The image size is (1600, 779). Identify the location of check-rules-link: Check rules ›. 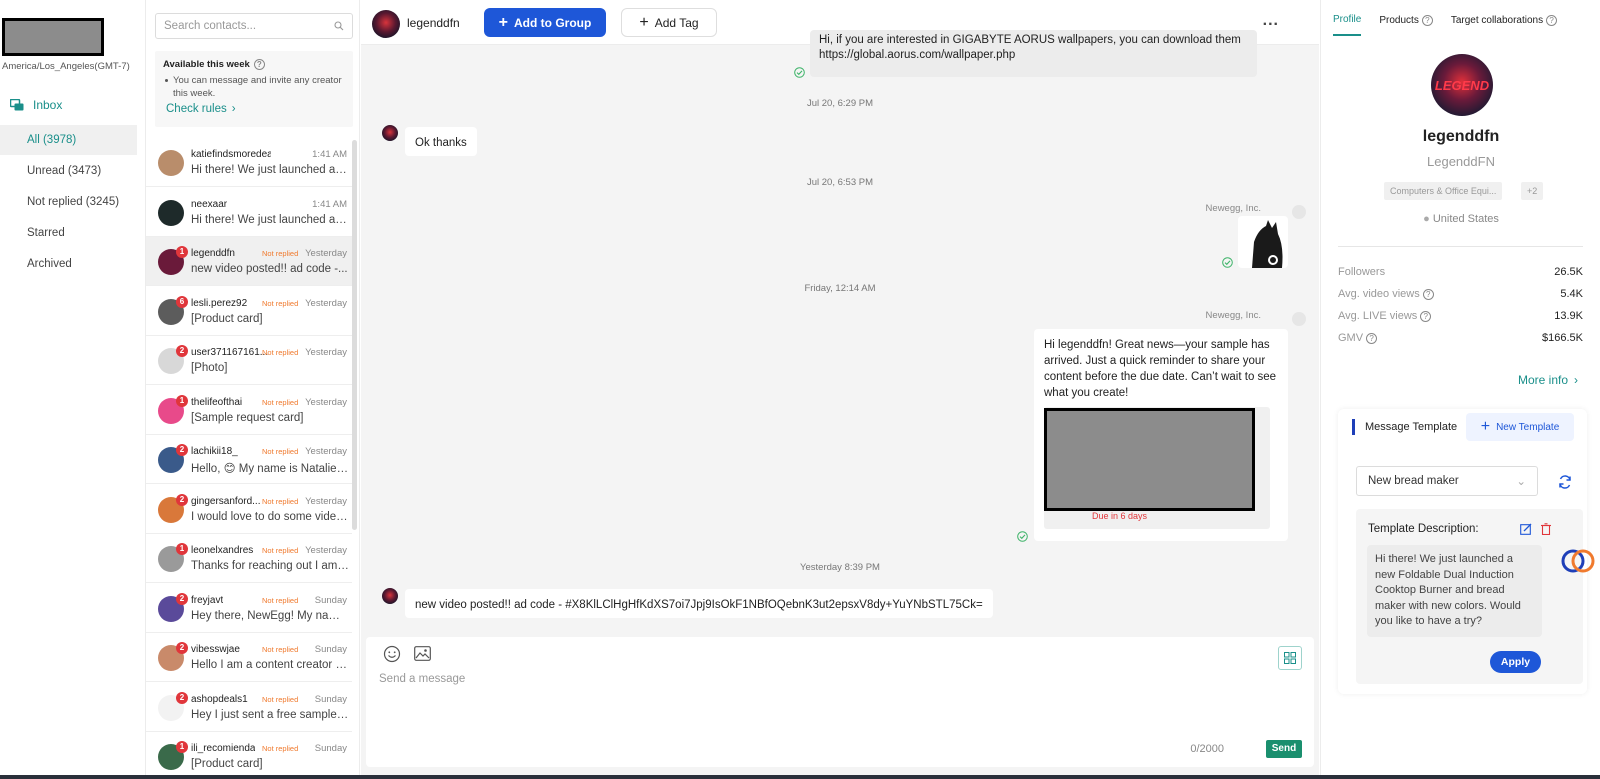
(254, 109).